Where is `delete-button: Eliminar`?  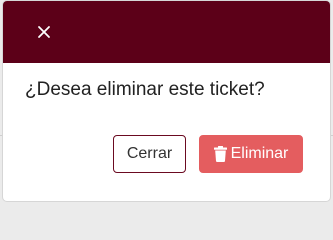 delete-button: Eliminar is located at coordinates (251, 154).